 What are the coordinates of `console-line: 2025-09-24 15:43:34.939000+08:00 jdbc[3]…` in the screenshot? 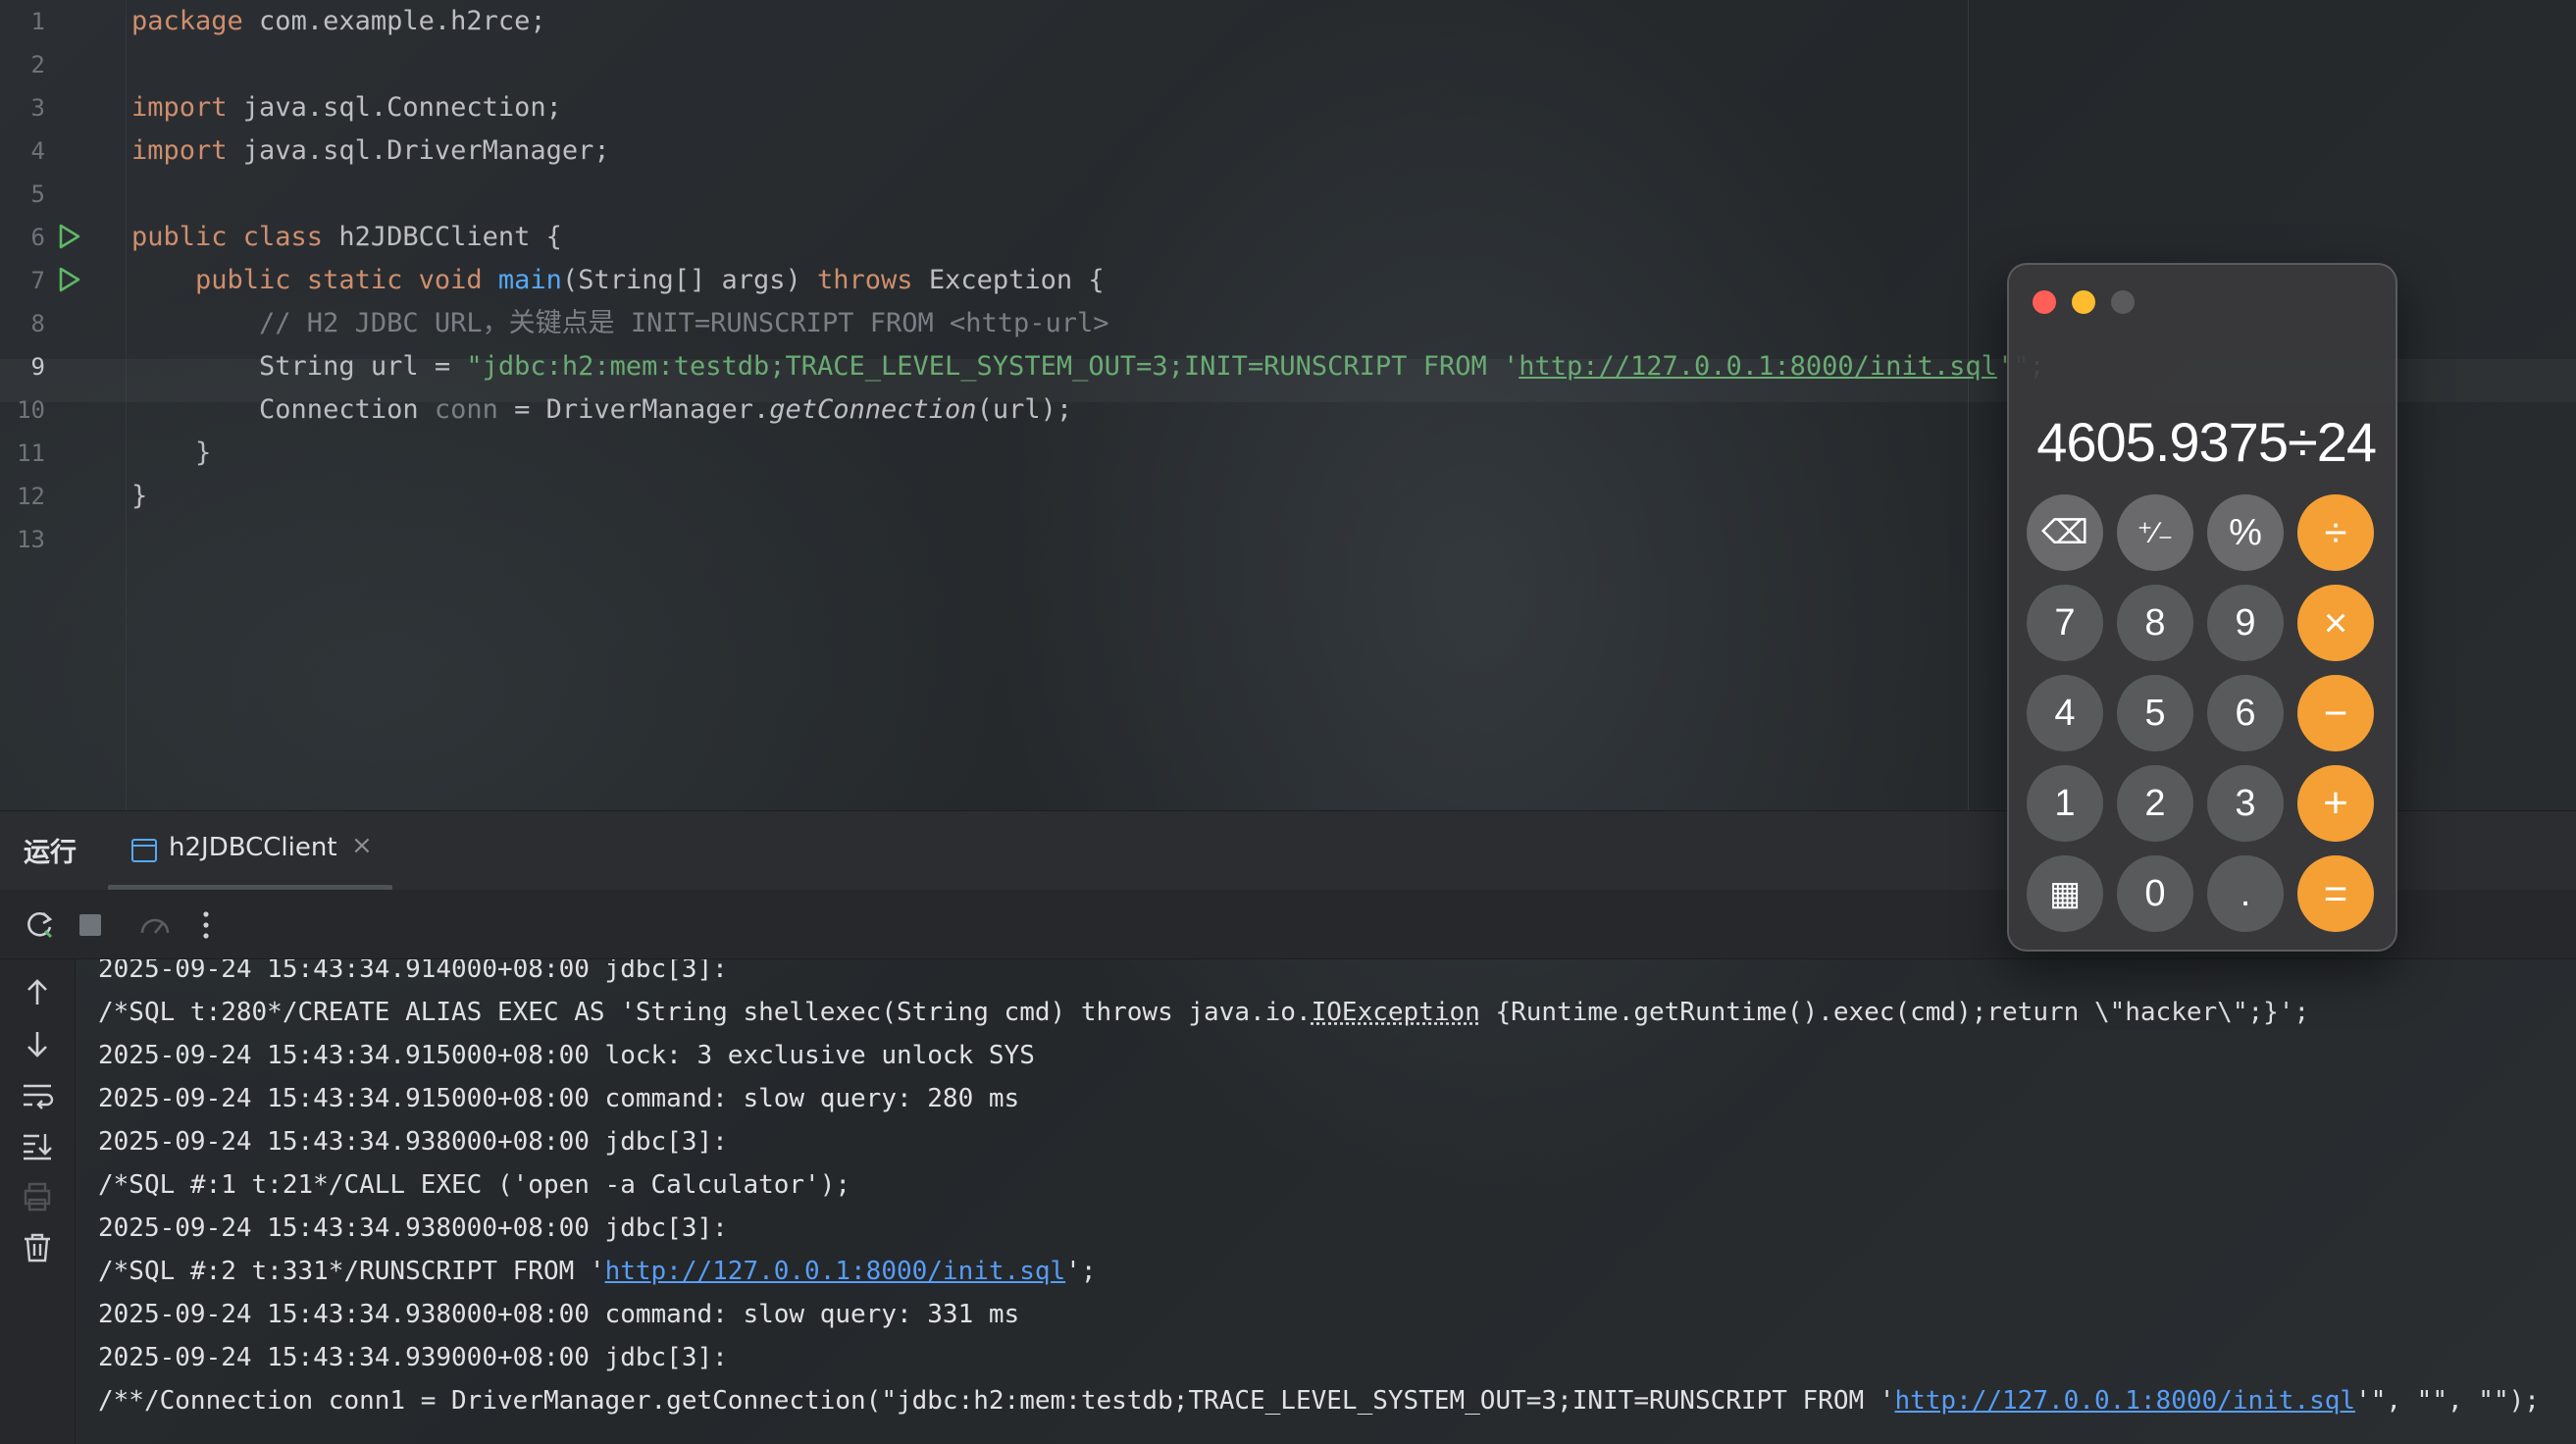 It's located at (413, 1357).